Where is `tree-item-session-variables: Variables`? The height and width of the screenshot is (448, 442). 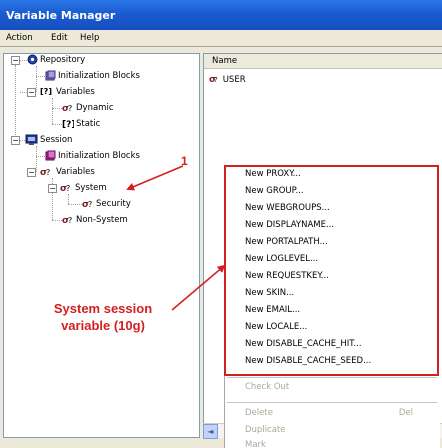 tree-item-session-variables: Variables is located at coordinates (75, 172).